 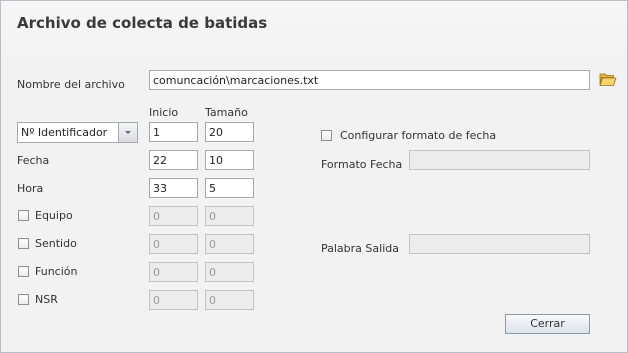 What do you see at coordinates (173, 244) in the screenshot?
I see `sentido-inicio-input` at bounding box center [173, 244].